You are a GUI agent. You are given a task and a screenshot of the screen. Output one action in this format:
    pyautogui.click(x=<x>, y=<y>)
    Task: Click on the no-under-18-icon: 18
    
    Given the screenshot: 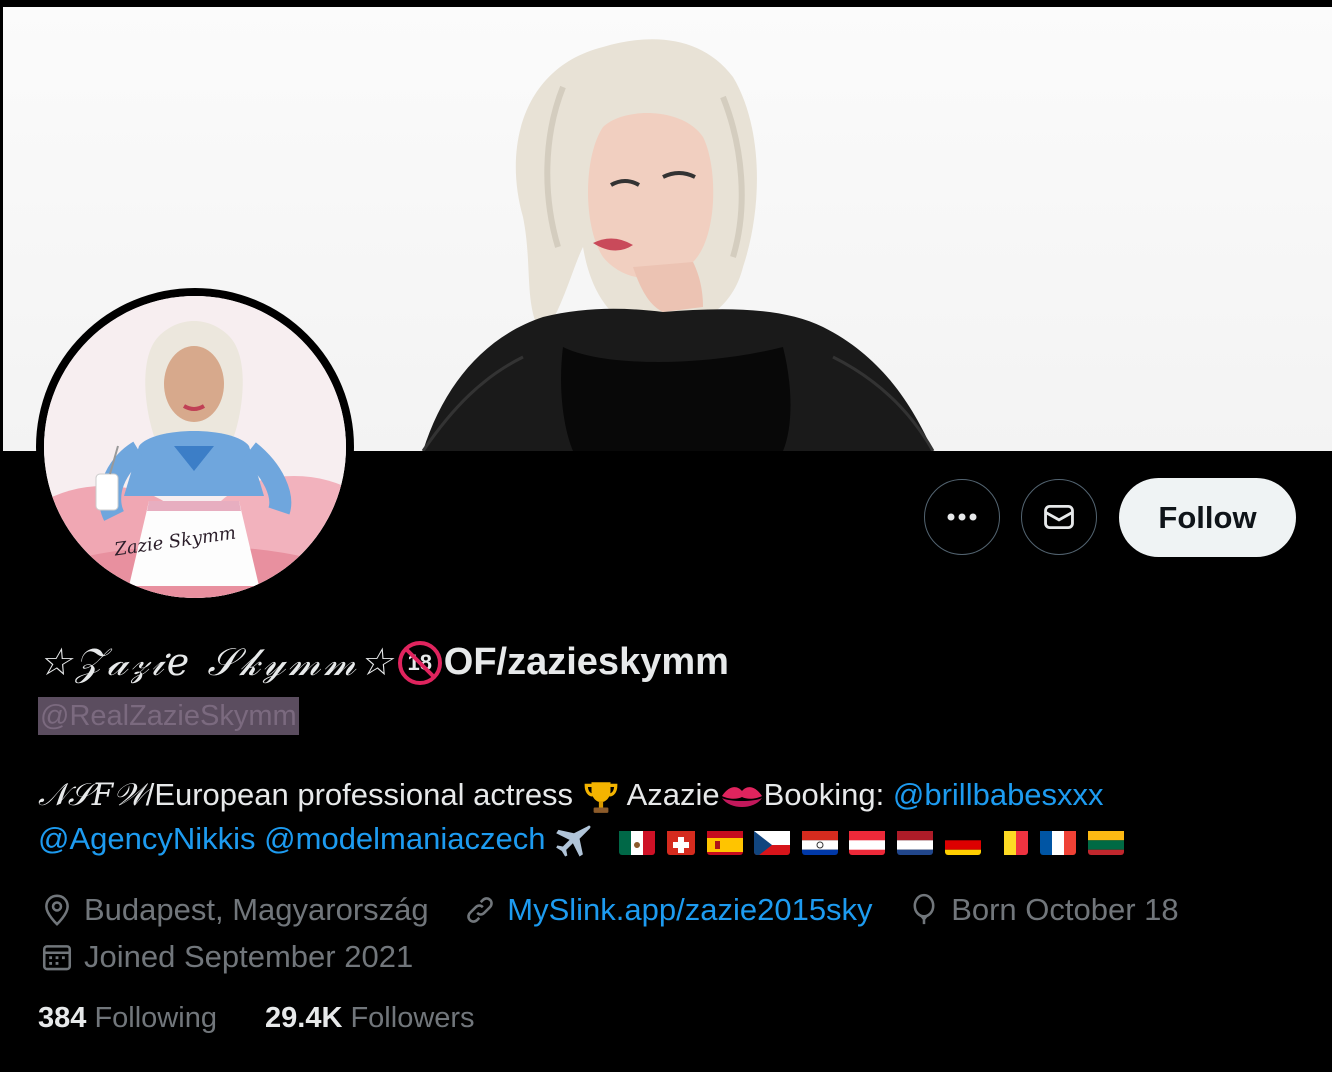 What is the action you would take?
    pyautogui.click(x=419, y=662)
    